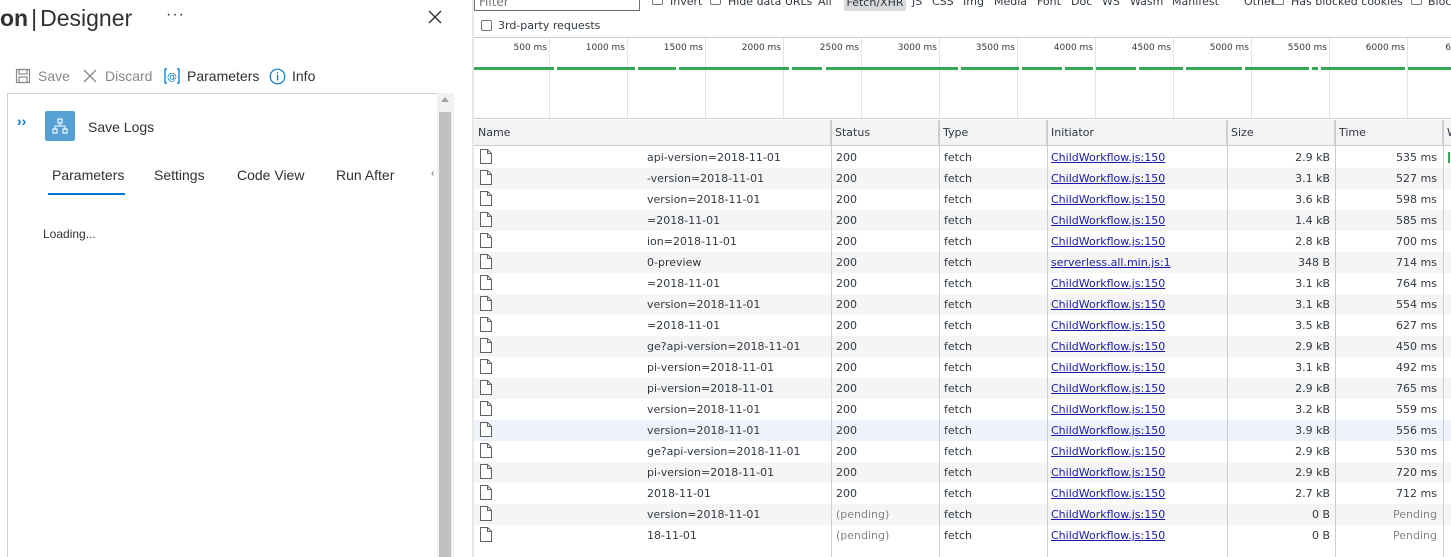  I want to click on blocked-requests-label: Bloc, so click(1439, 4).